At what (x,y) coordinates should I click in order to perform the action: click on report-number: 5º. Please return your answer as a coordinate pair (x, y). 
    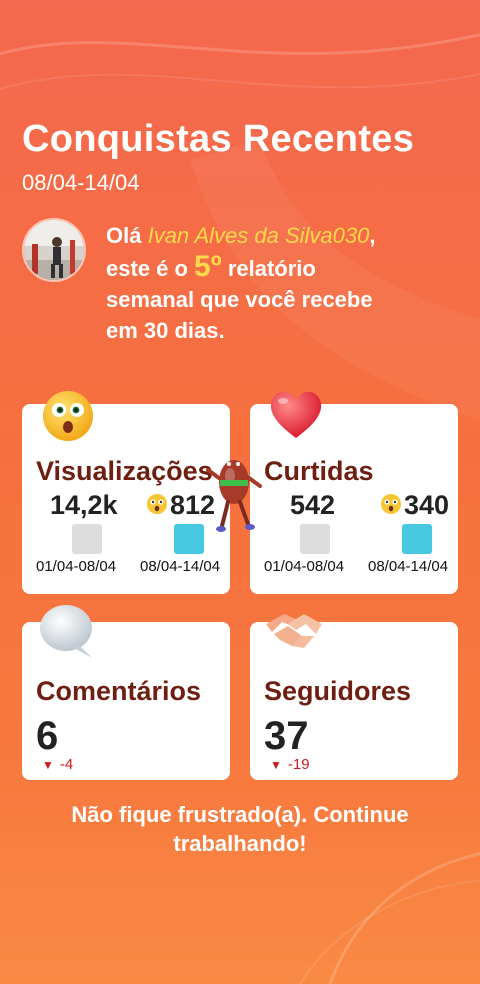
    Looking at the image, I should click on (208, 266).